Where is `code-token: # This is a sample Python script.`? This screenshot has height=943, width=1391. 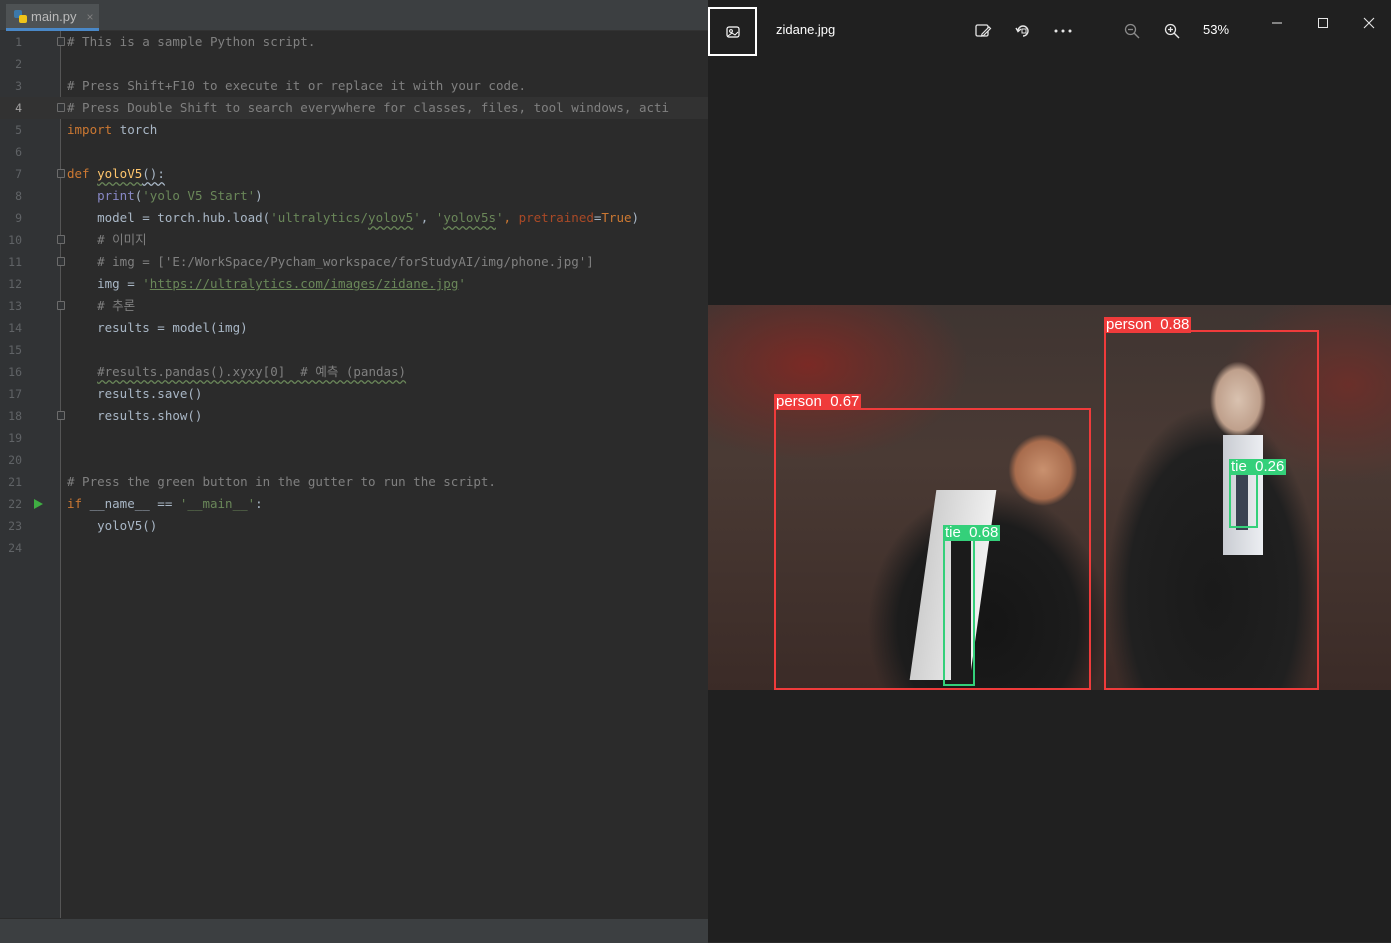
code-token: # This is a sample Python script. is located at coordinates (191, 41).